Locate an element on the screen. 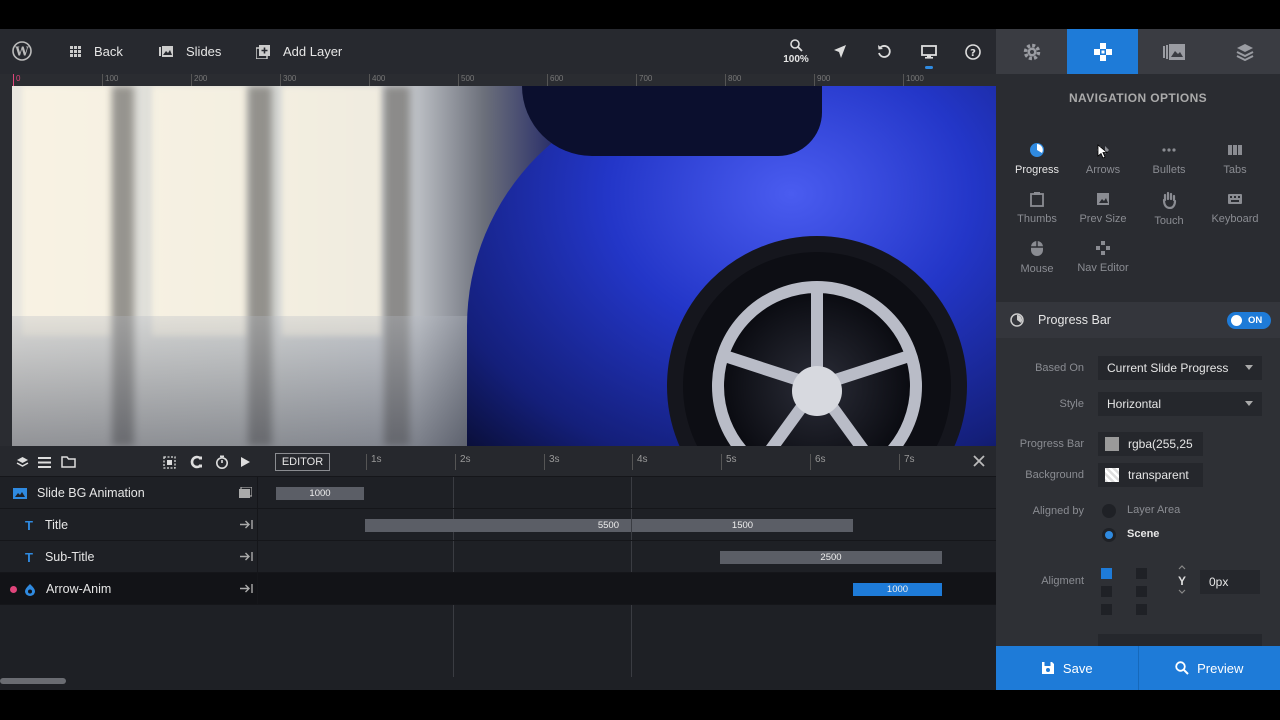 This screenshot has width=1280, height=720. slides-label: Slides is located at coordinates (204, 51).